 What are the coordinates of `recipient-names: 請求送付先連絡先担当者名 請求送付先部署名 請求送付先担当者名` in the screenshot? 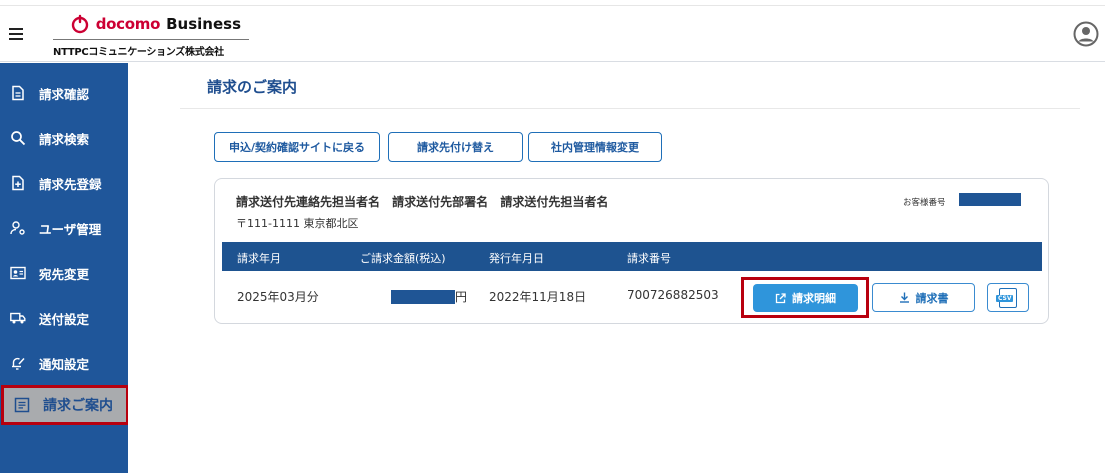 It's located at (422, 202).